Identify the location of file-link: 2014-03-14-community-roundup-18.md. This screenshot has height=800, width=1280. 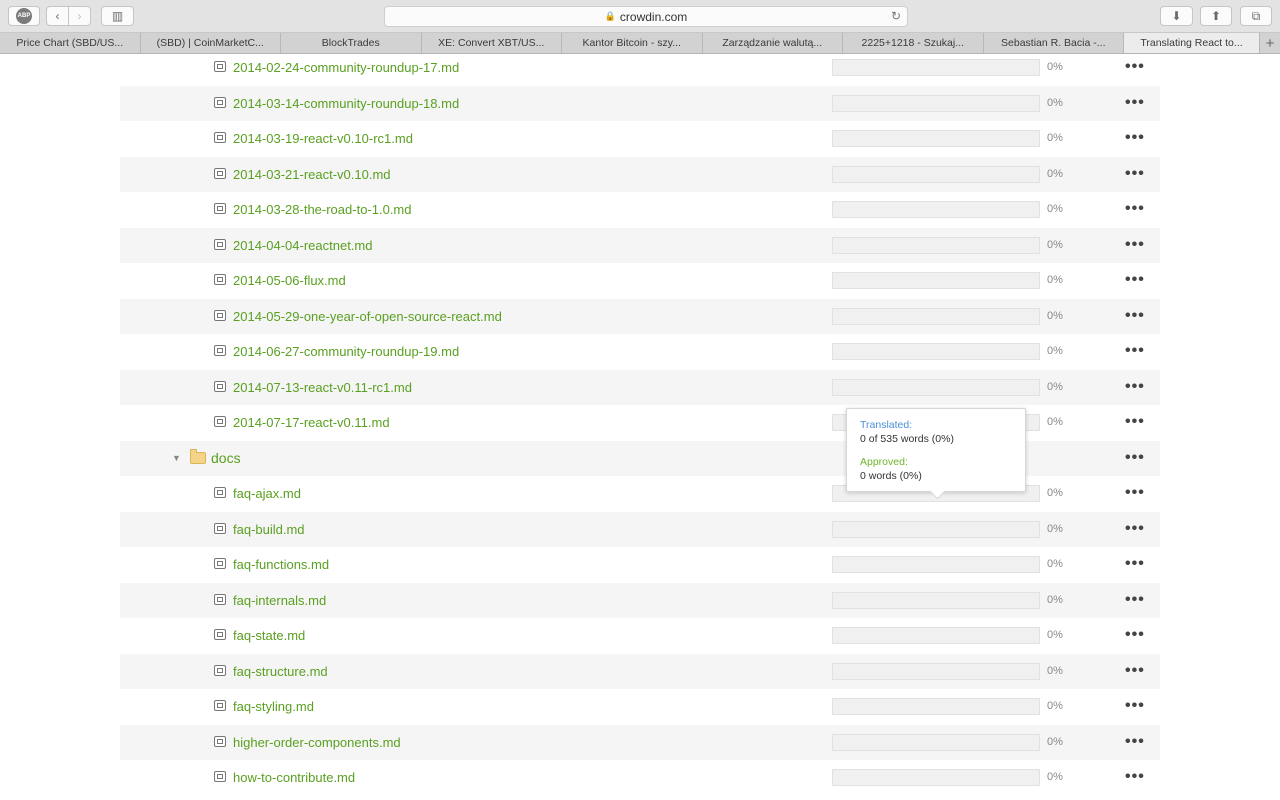
(346, 104).